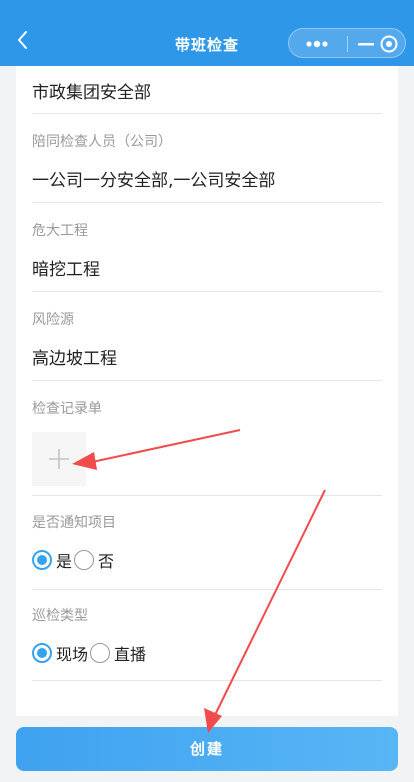  I want to click on accompany-label: 陪同检查人员（公司）, so click(102, 142).